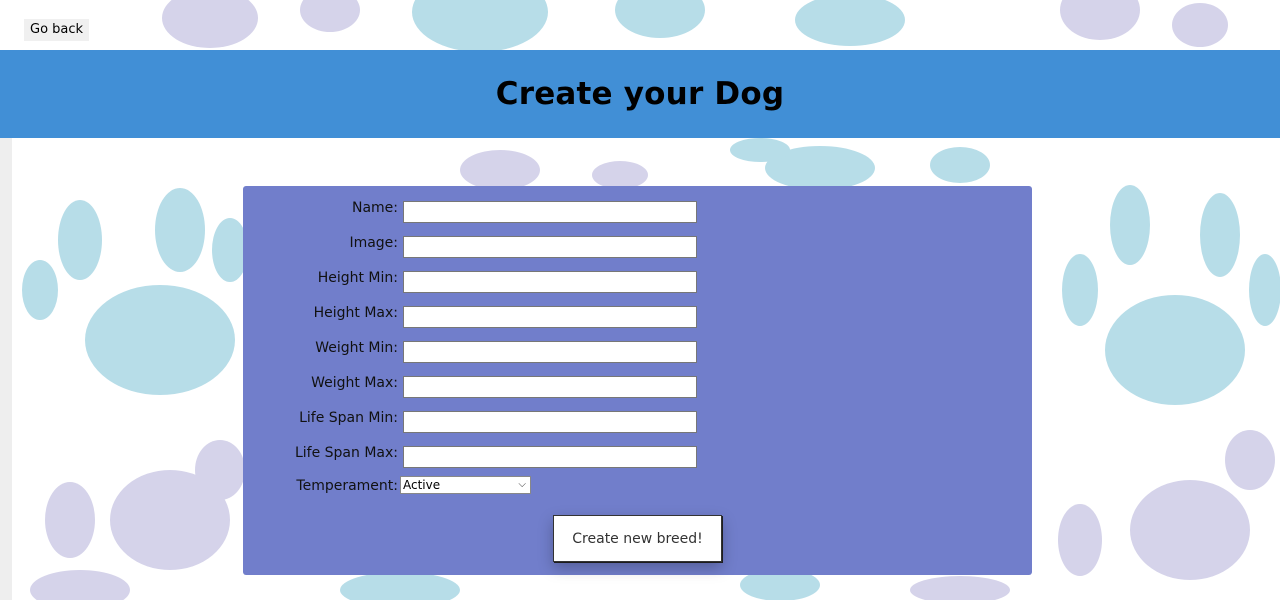 The height and width of the screenshot is (600, 1280). I want to click on go-back-button: Go back, so click(57, 30).